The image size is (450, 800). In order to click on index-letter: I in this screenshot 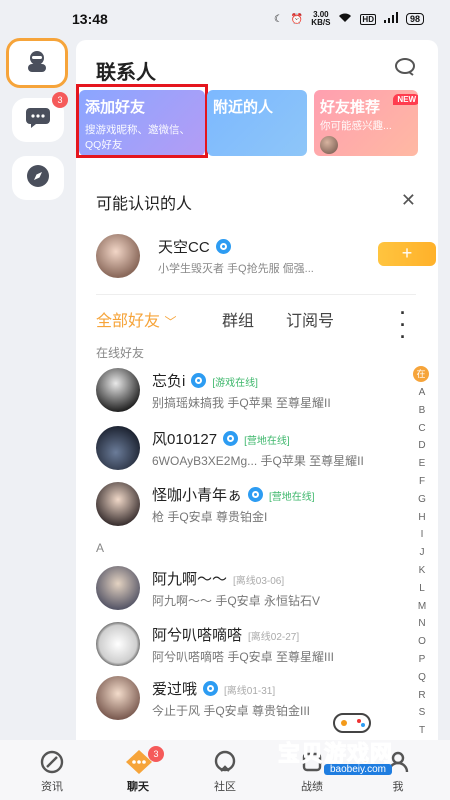, I will do `click(422, 535)`.